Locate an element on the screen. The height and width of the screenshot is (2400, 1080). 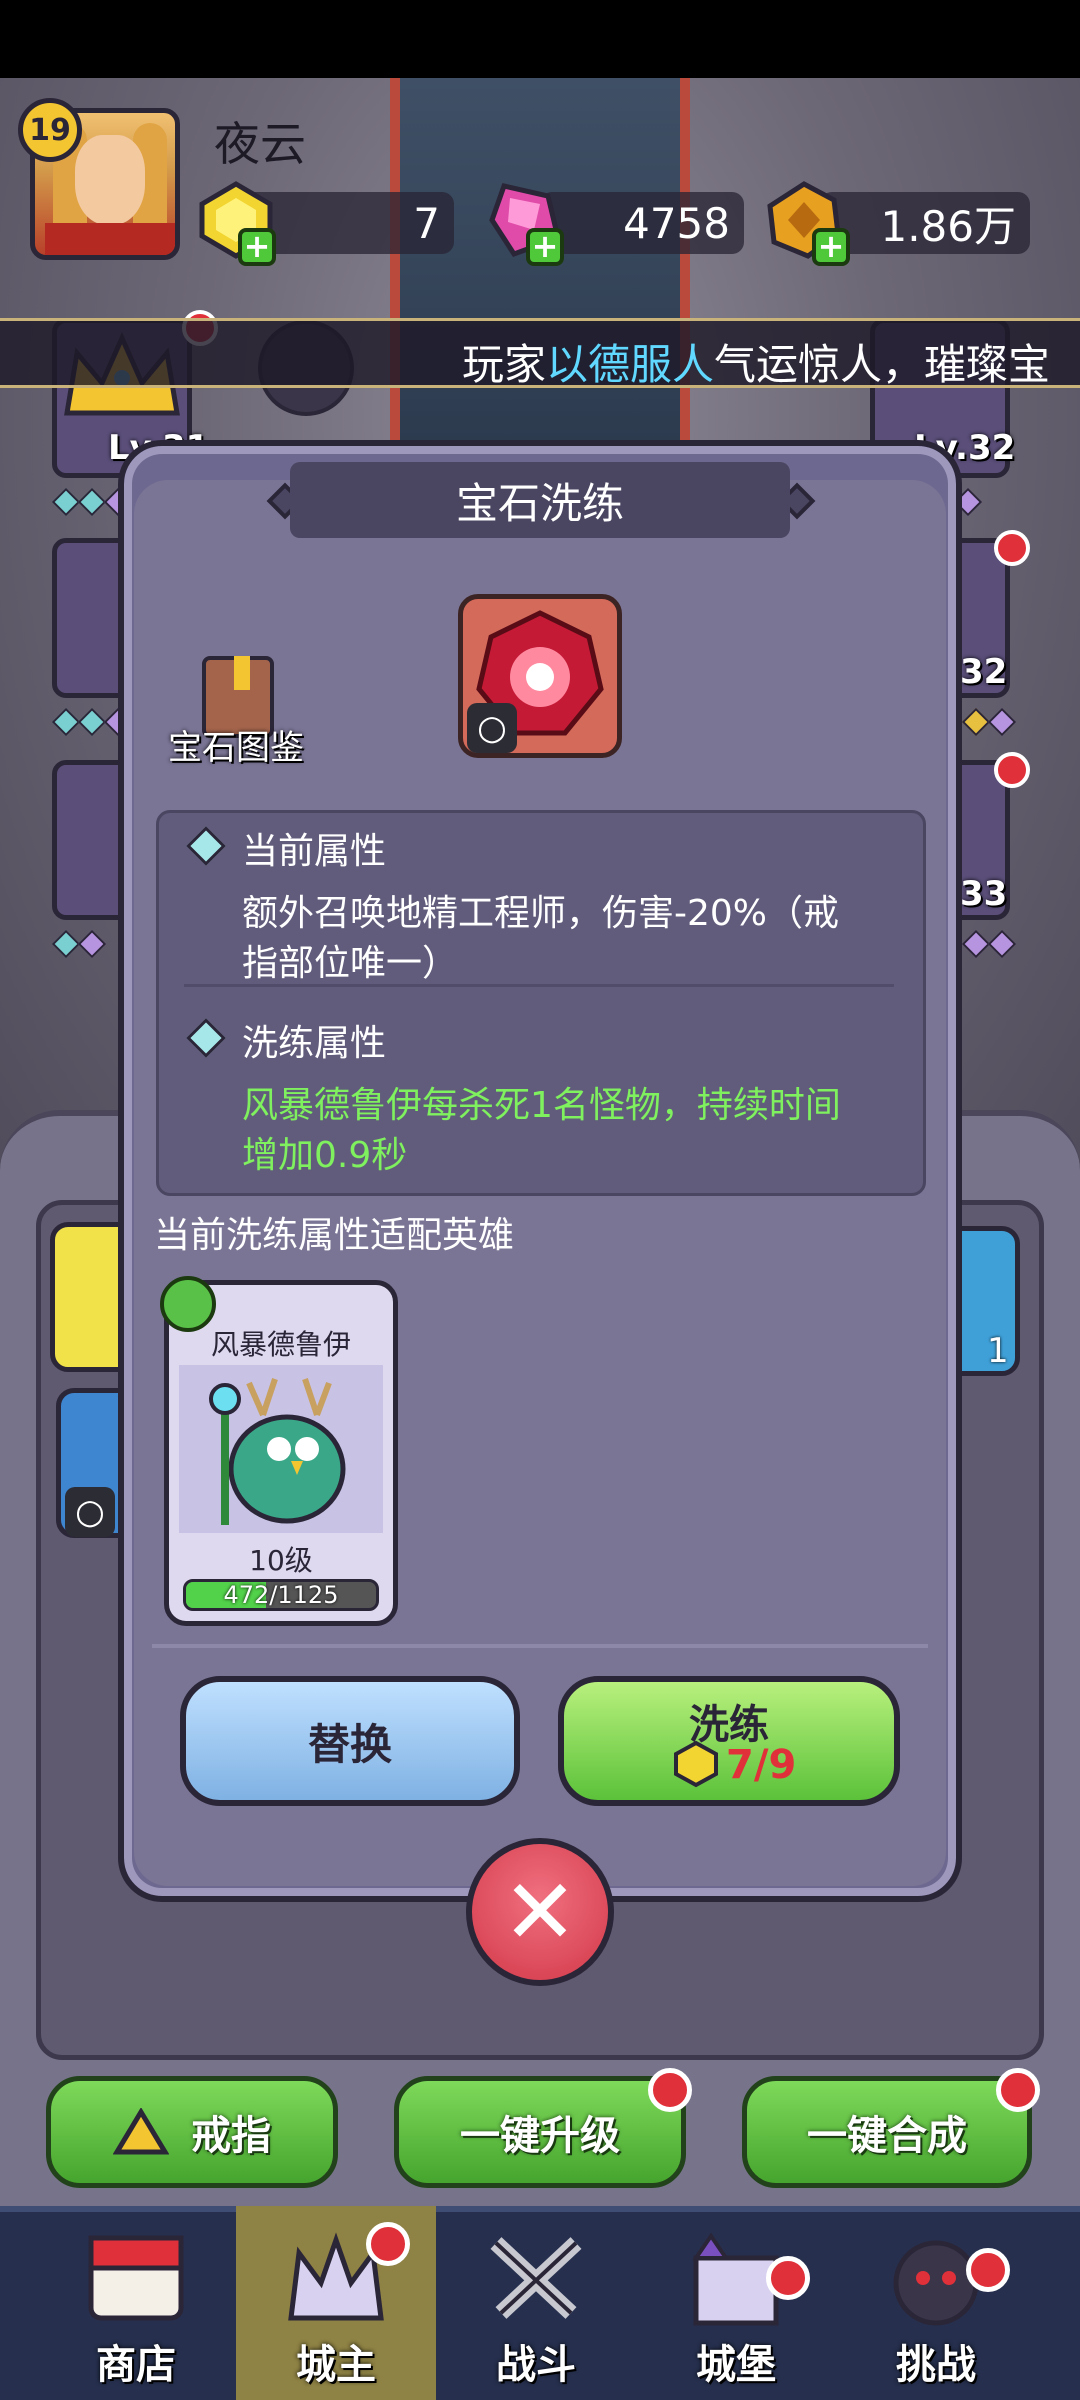
ring-filter-label: 戒指 is located at coordinates (231, 2136).